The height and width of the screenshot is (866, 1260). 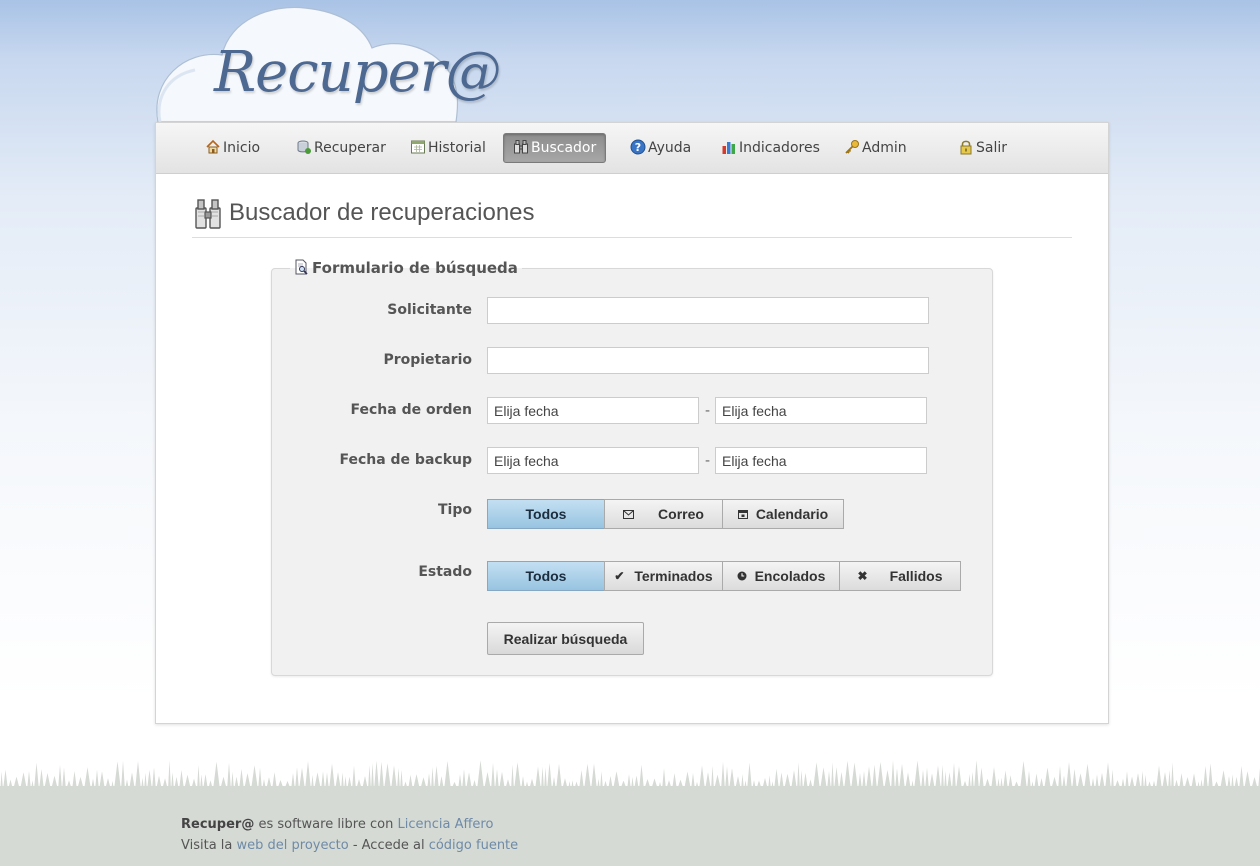 I want to click on estado-option-fallidos: ✖ Fallidos, so click(x=900, y=576).